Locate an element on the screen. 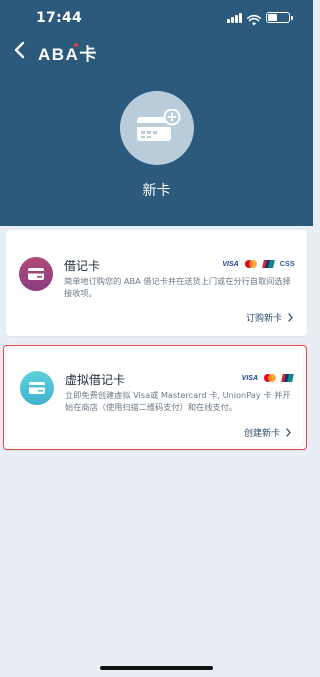  create-new-card-link: 创建新卡 is located at coordinates (267, 432).